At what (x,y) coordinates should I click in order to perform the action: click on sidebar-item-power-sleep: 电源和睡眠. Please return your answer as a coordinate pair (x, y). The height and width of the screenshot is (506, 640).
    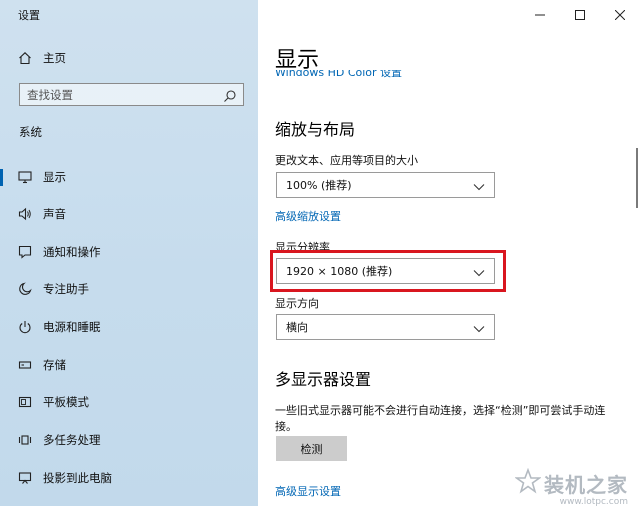
    Looking at the image, I should click on (129, 327).